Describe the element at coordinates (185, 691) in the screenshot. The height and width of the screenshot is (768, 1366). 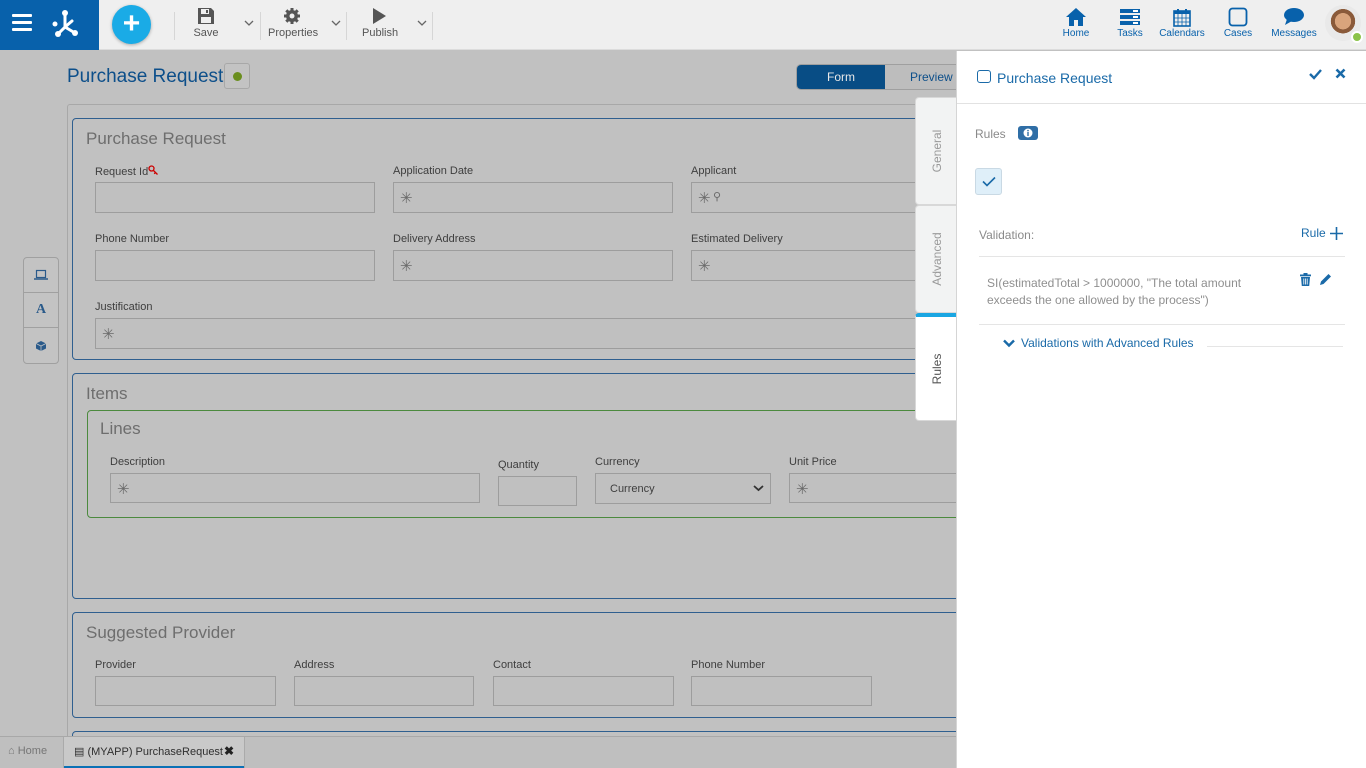
I see `provider-input` at that location.